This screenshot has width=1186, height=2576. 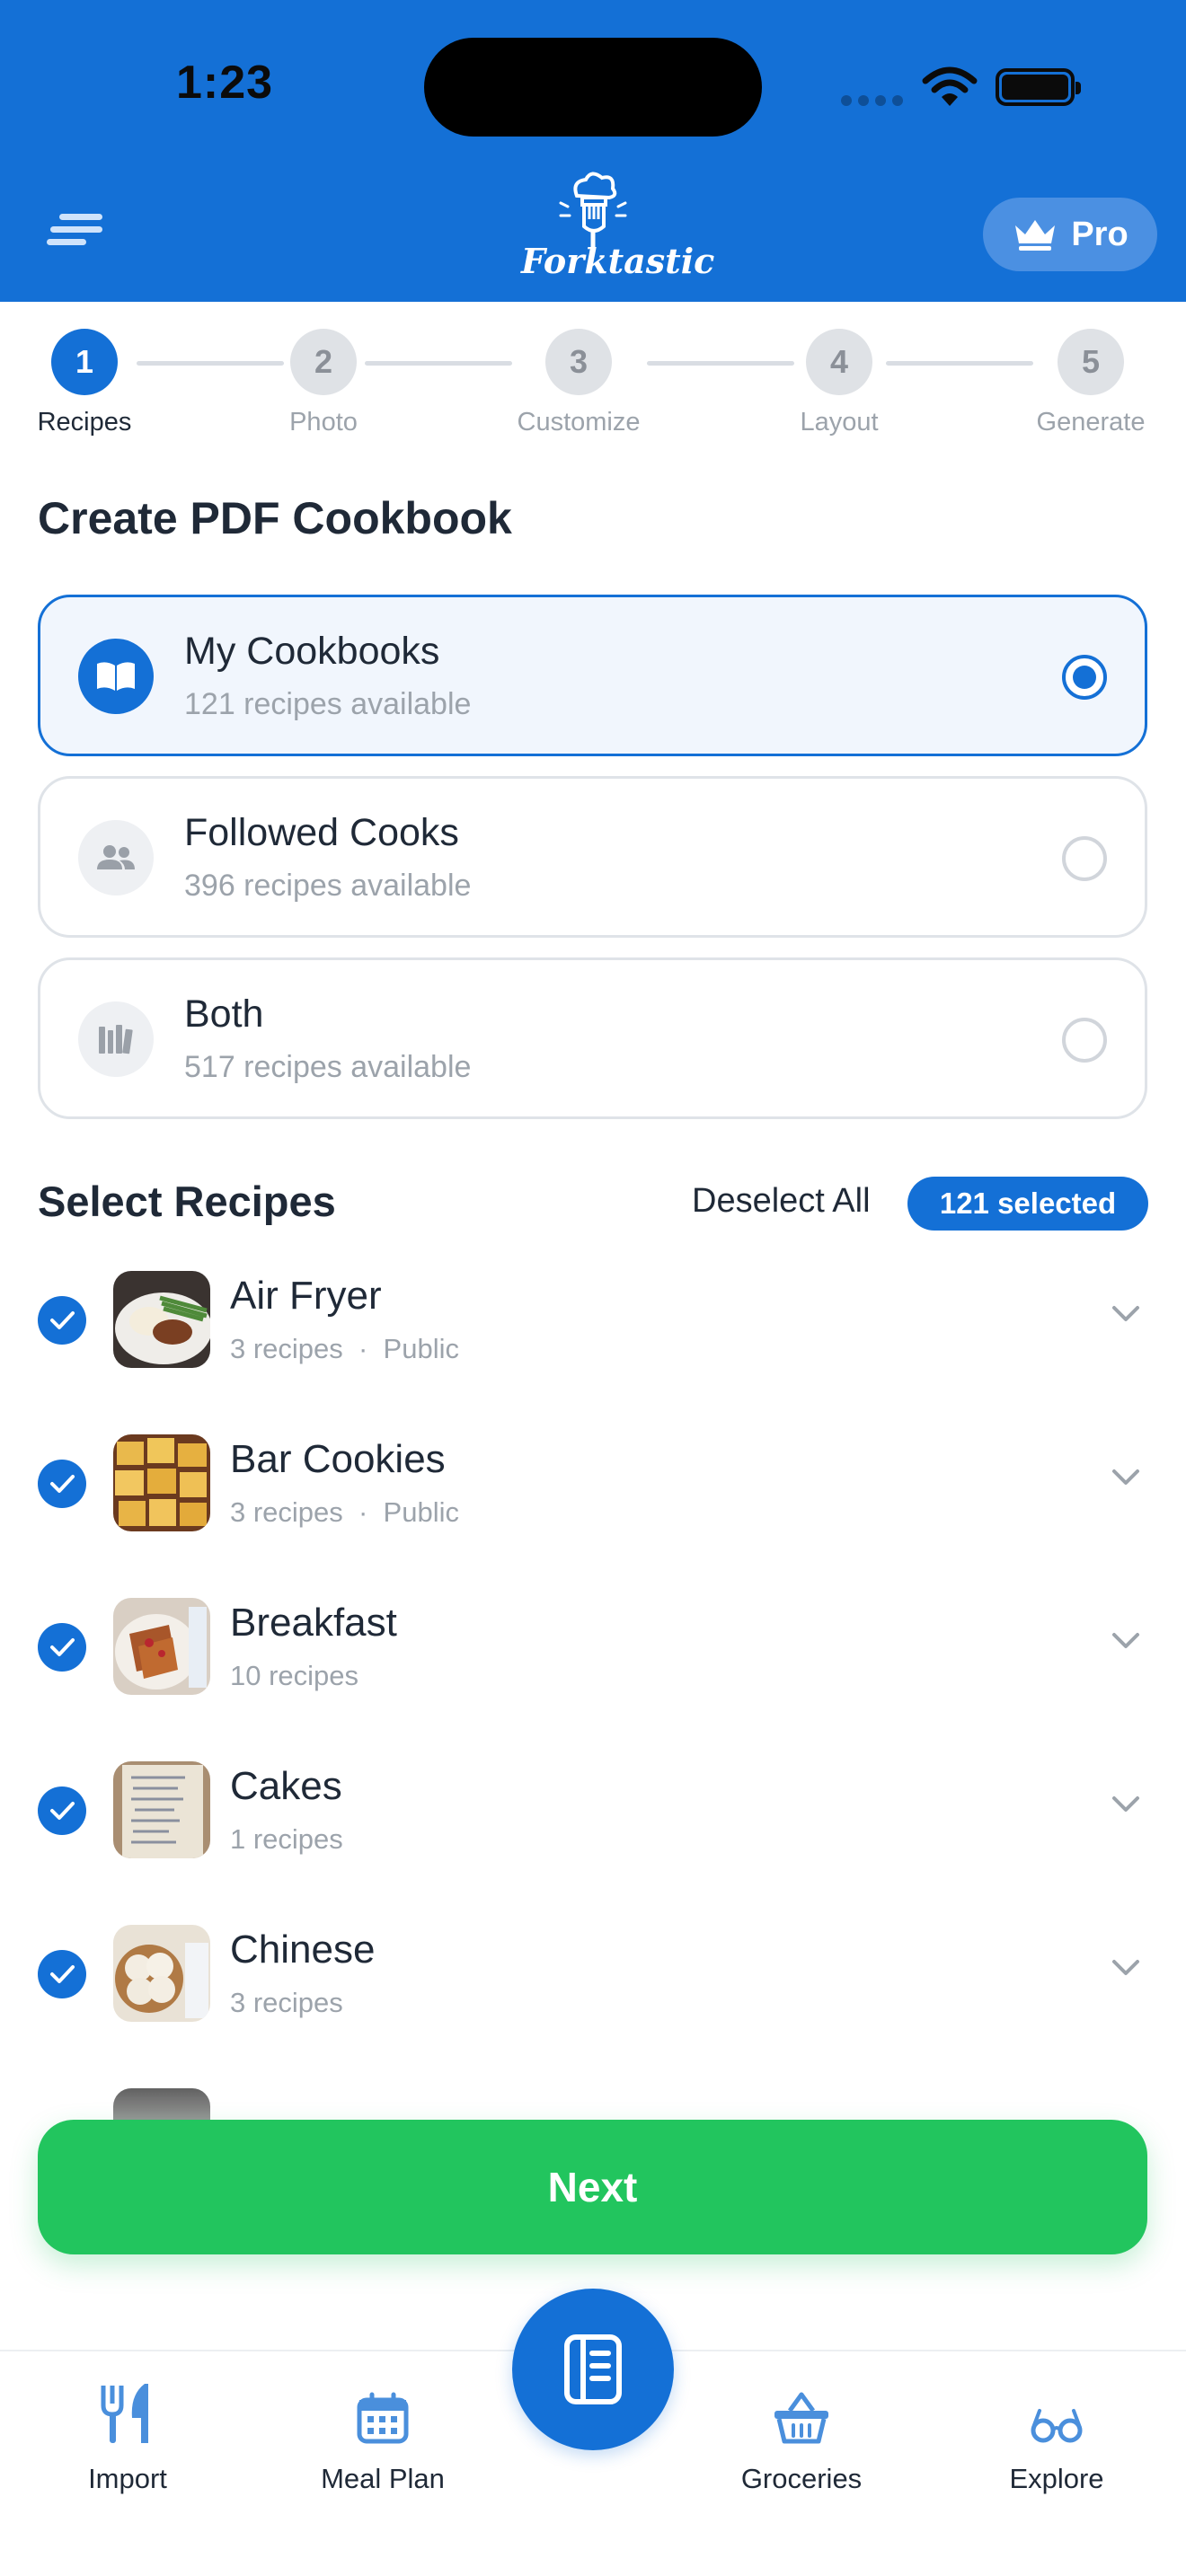 I want to click on battery-icon, so click(x=1038, y=87).